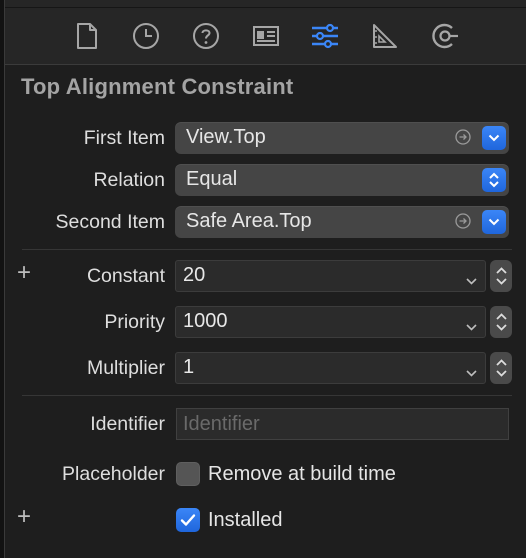 The width and height of the screenshot is (526, 558). What do you see at coordinates (113, 474) in the screenshot?
I see `placeholder-label: Placeholder` at bounding box center [113, 474].